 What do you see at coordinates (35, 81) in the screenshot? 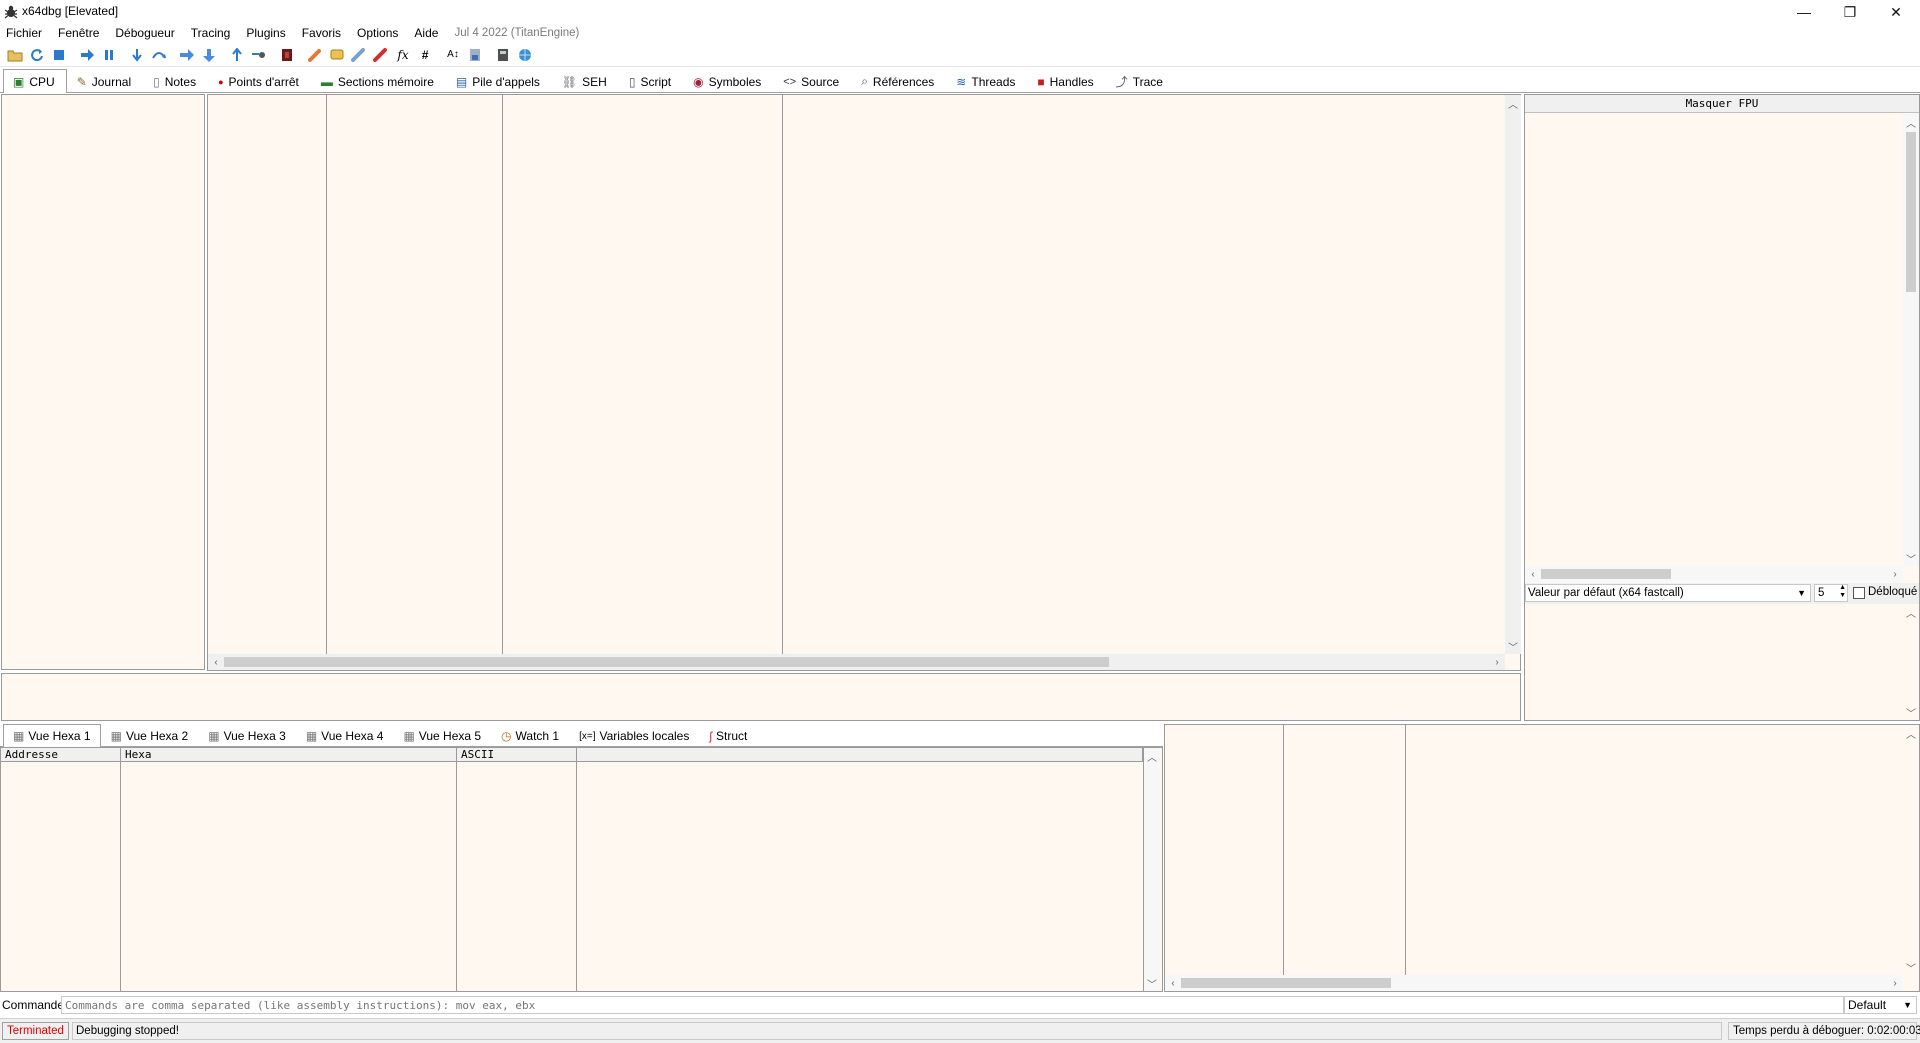
I see `tab-cpu: ▣ CPU` at bounding box center [35, 81].